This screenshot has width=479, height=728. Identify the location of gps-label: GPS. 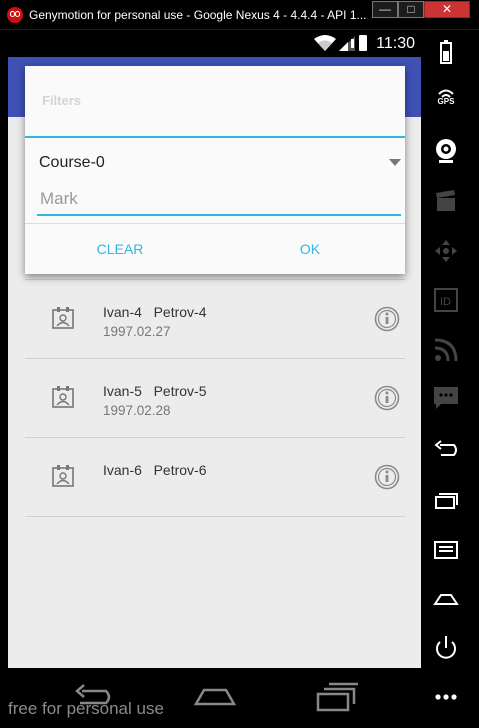
(446, 101).